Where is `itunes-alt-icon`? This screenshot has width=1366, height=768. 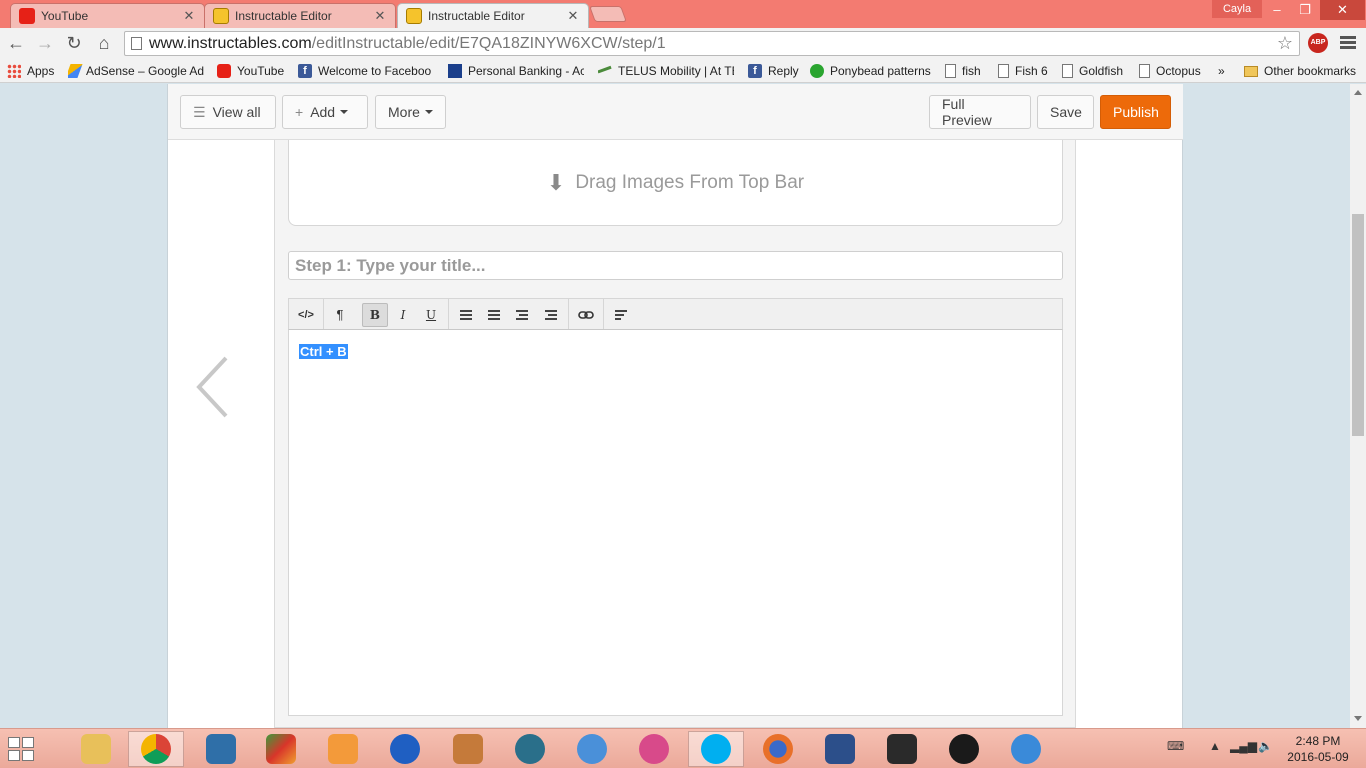
itunes-alt-icon is located at coordinates (592, 749).